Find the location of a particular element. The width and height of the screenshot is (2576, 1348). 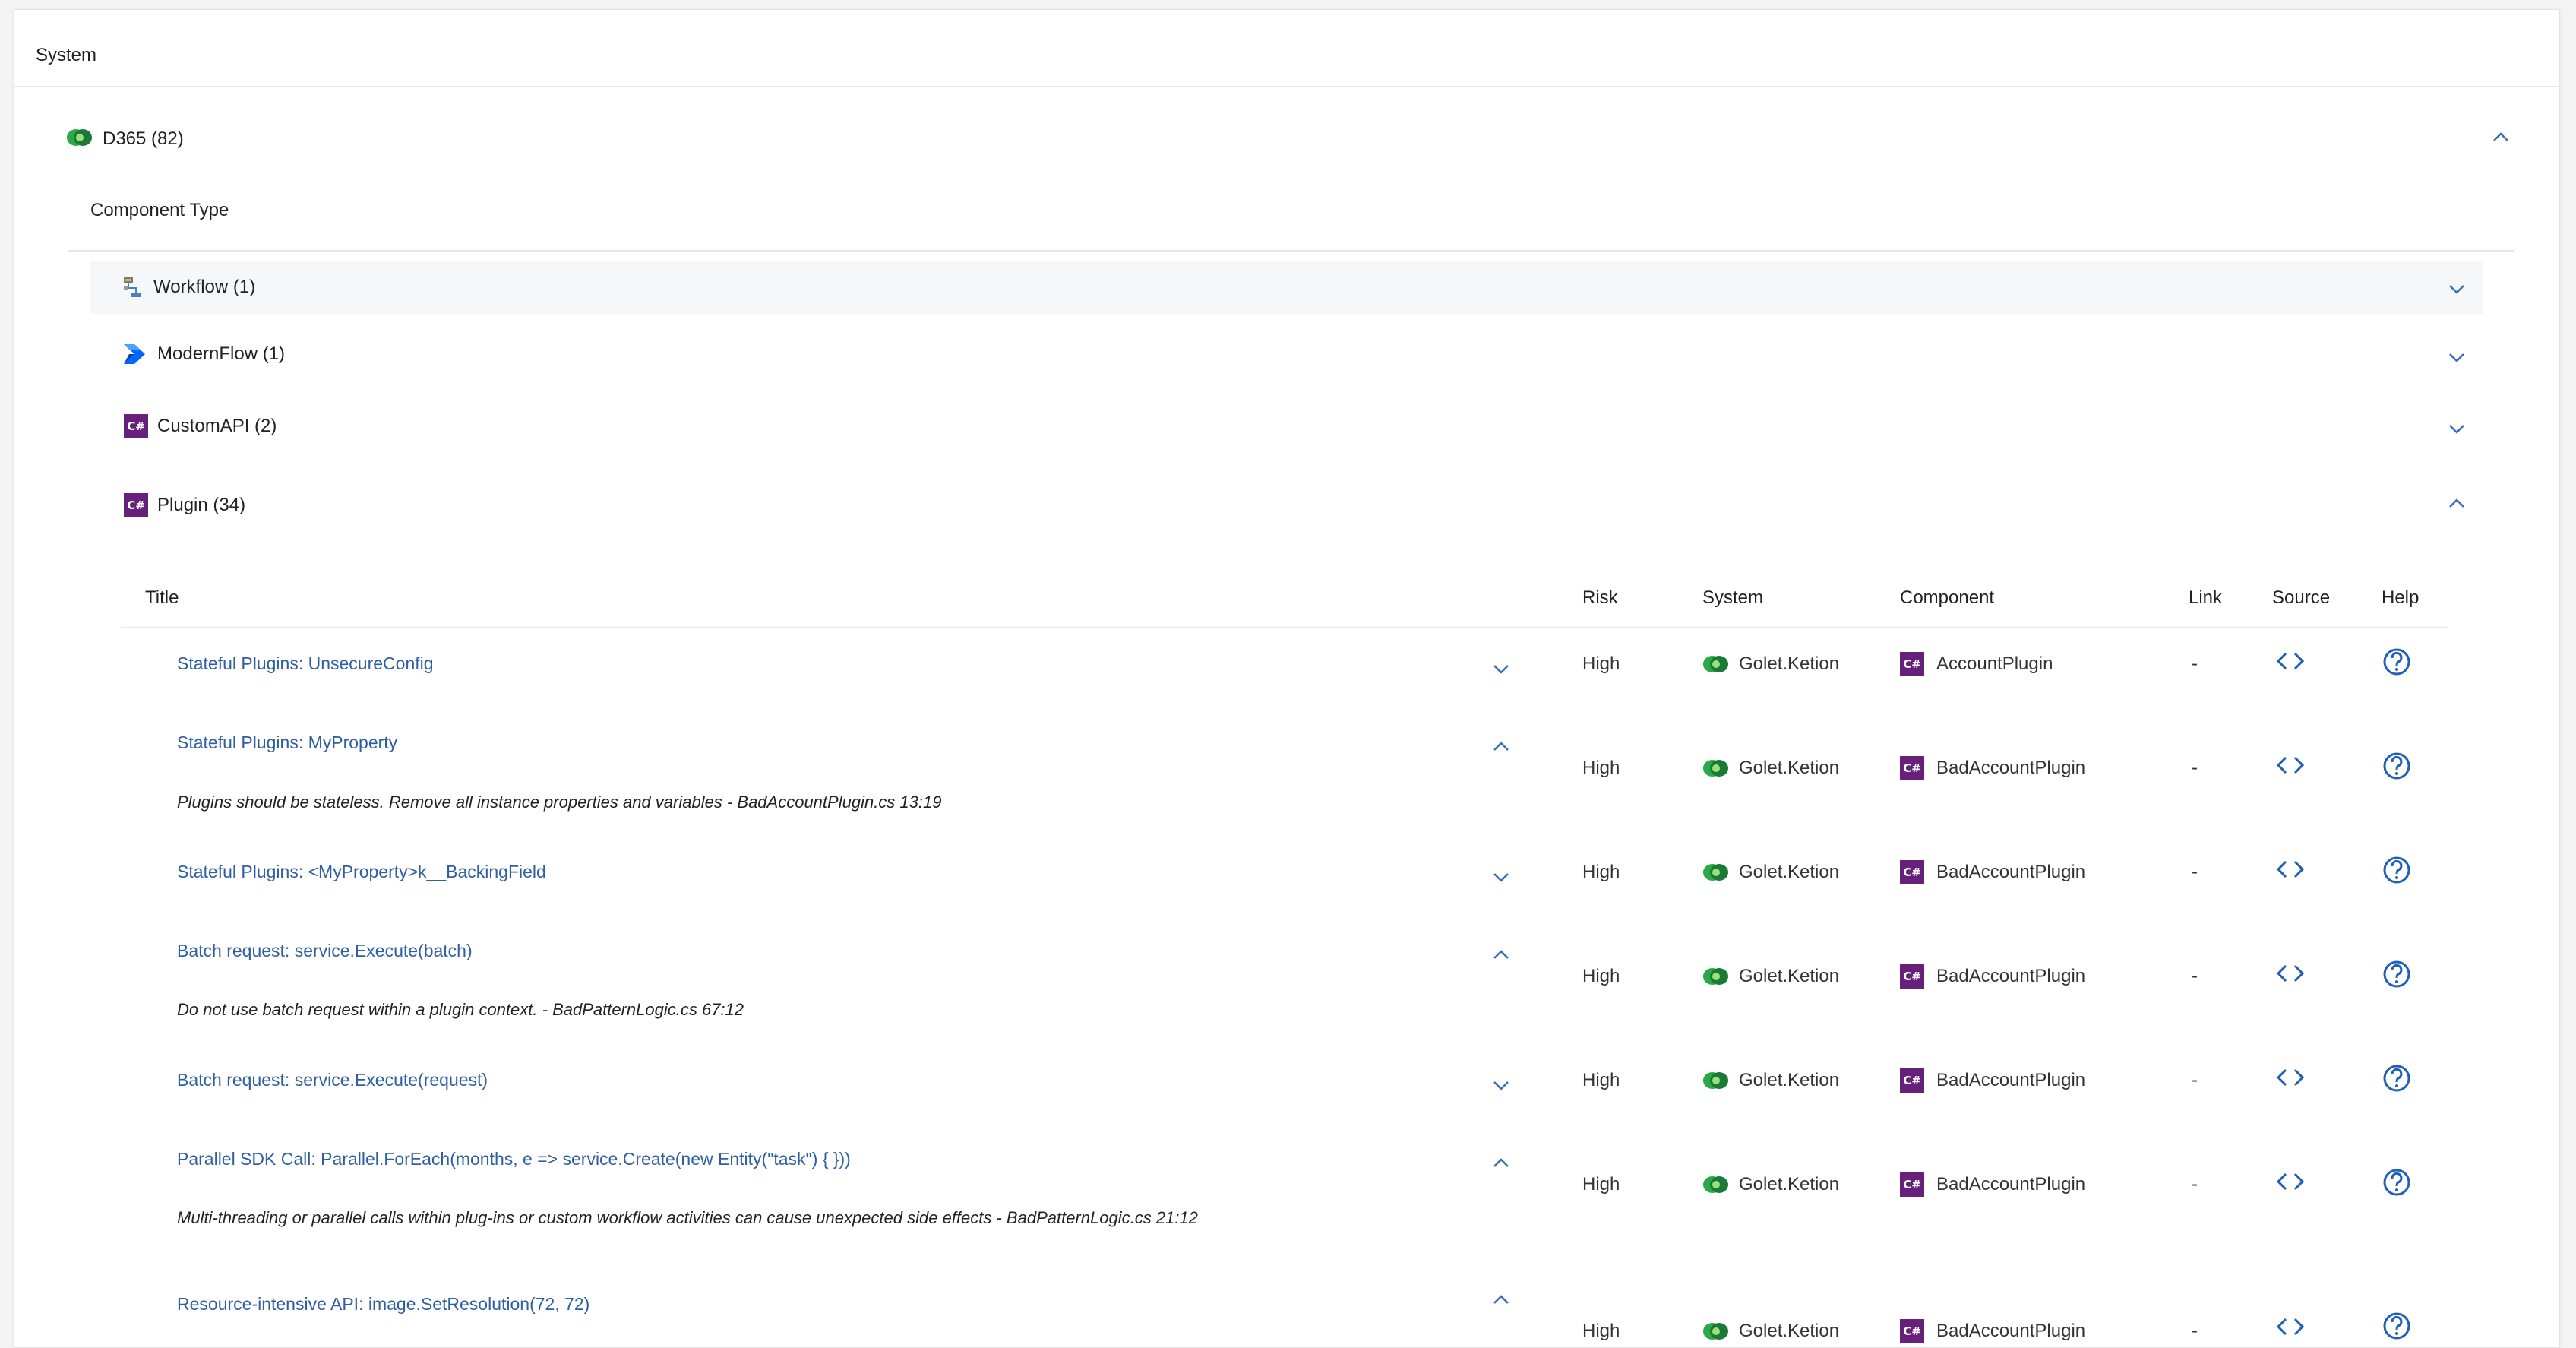

finding-title-link: Stateful Plugins: MyProperty is located at coordinates (287, 743).